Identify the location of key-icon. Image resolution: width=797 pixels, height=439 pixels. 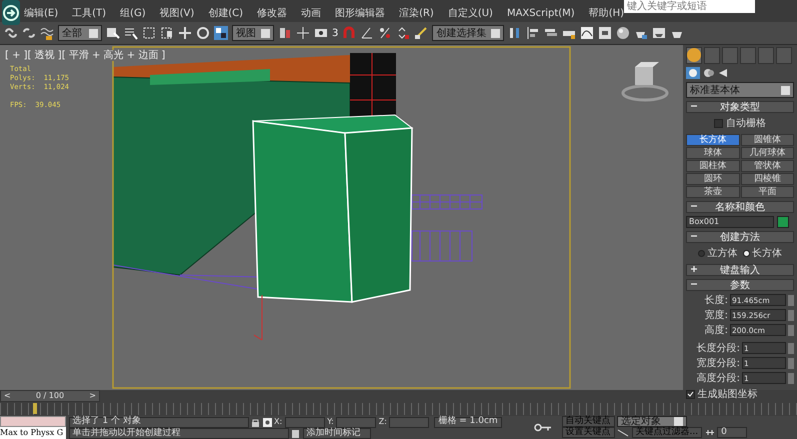
(543, 427).